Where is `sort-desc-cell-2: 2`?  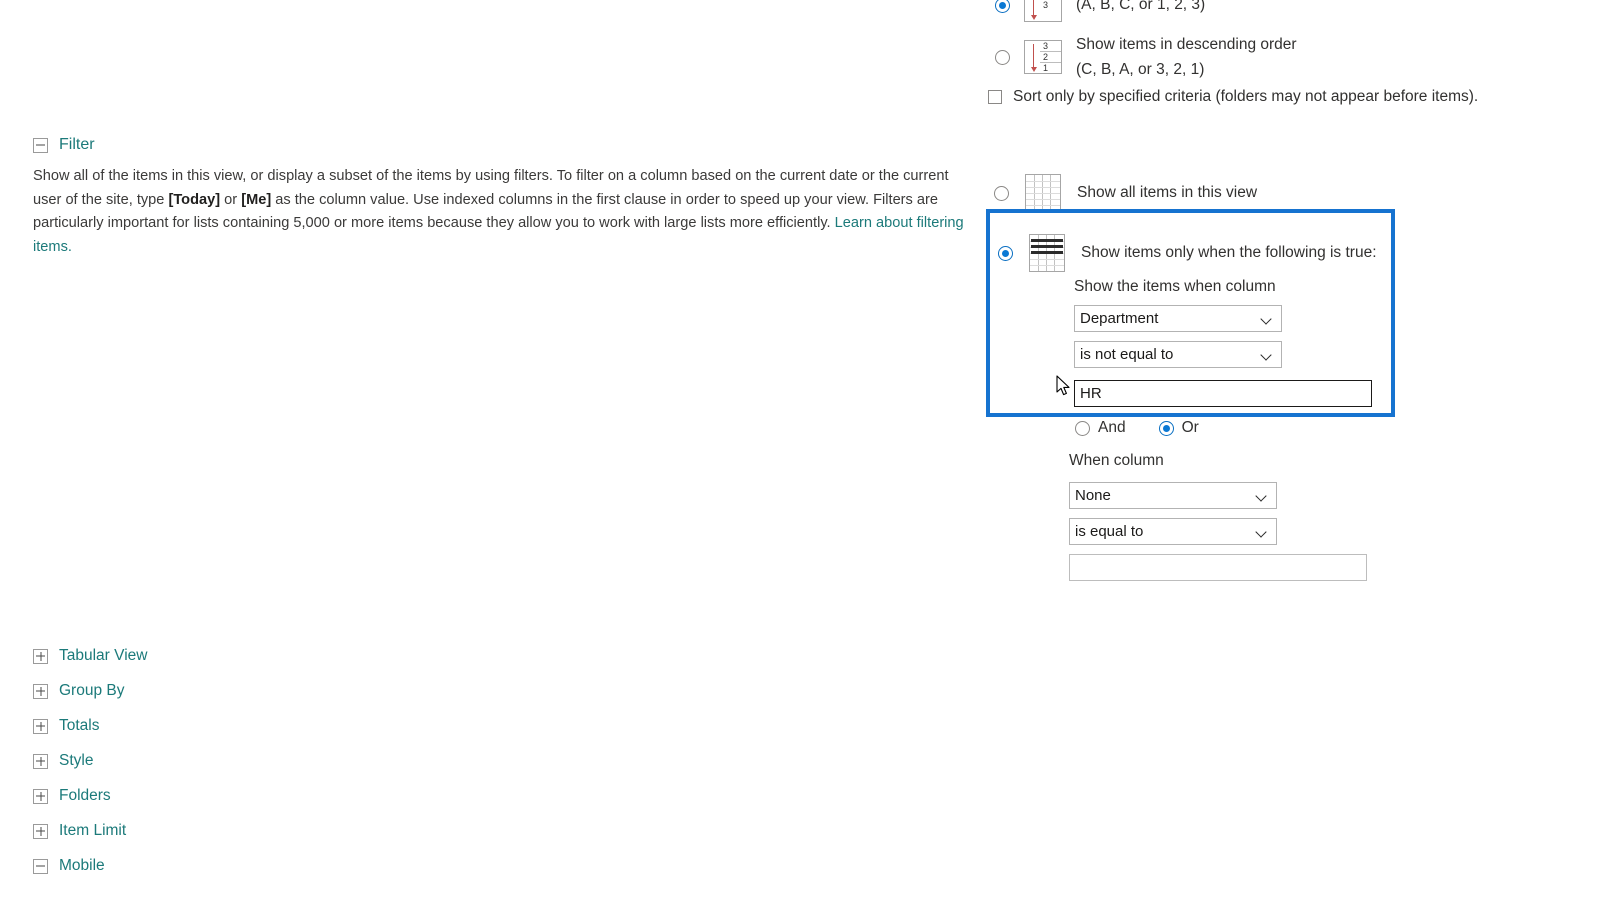 sort-desc-cell-2: 2 is located at coordinates (1050, 58).